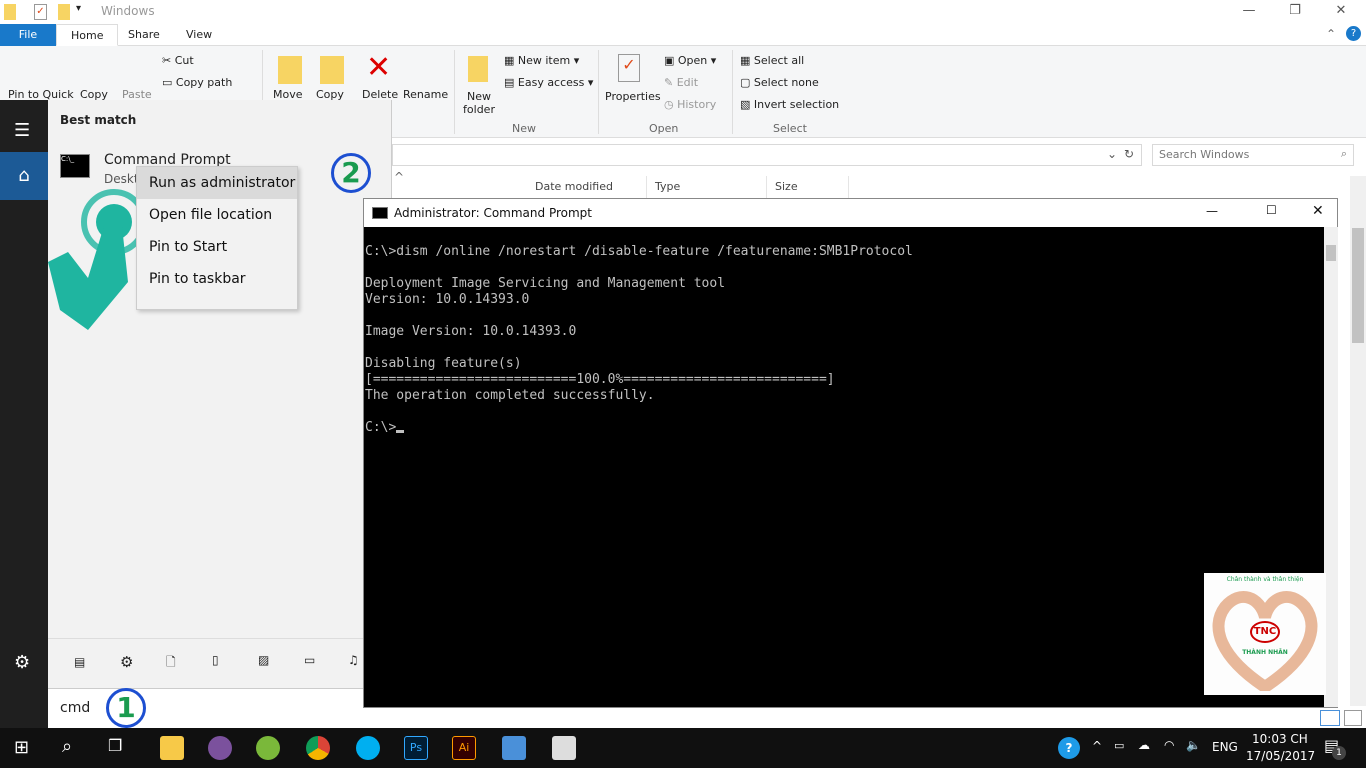 This screenshot has width=1366, height=768. I want to click on console-line: The operation completed successfully., so click(510, 395).